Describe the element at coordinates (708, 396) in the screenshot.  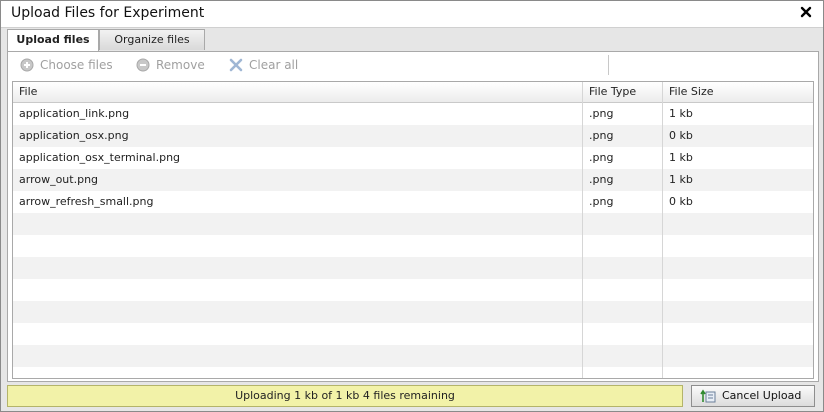
I see `upload-cancel-icon` at that location.